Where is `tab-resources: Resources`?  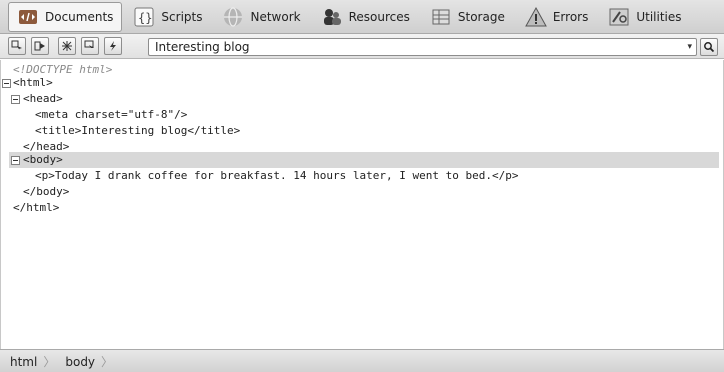 tab-resources: Resources is located at coordinates (365, 17).